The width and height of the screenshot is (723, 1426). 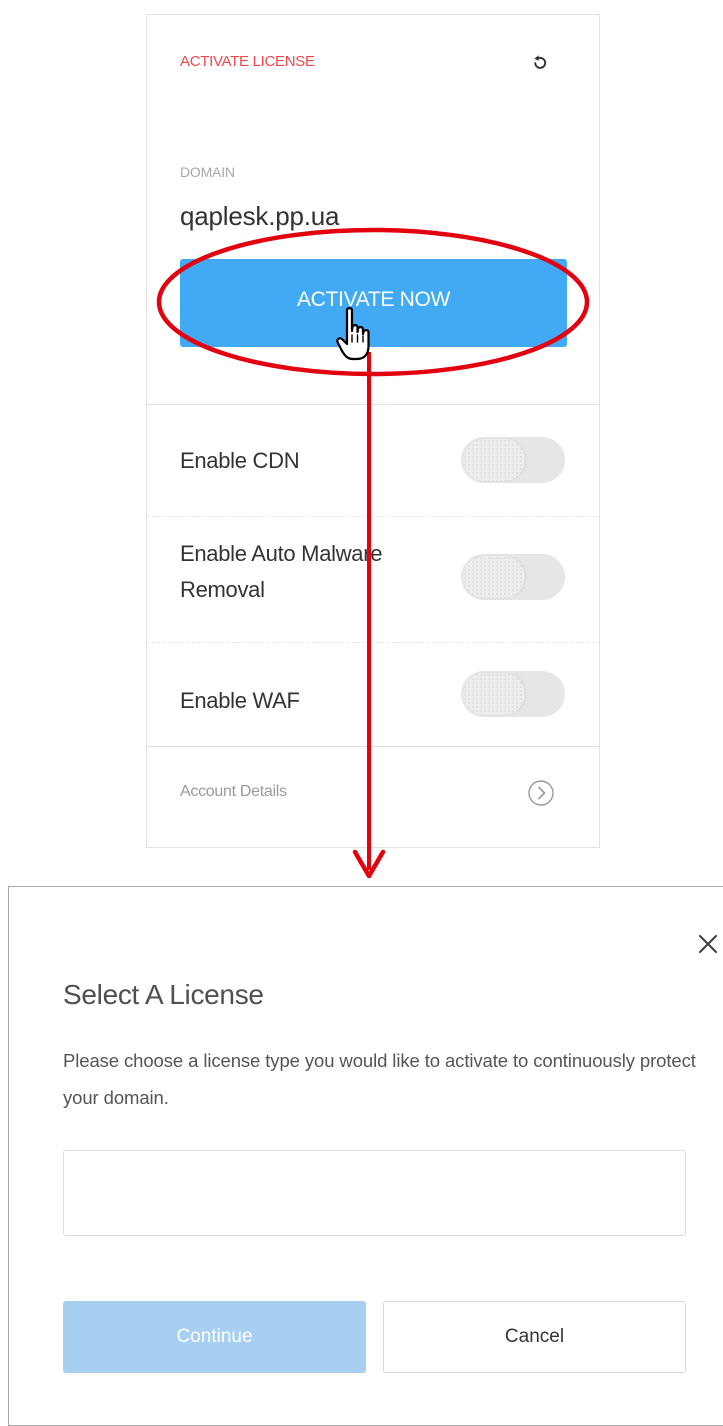 What do you see at coordinates (240, 700) in the screenshot?
I see `option-label-waf: Enable WAF` at bounding box center [240, 700].